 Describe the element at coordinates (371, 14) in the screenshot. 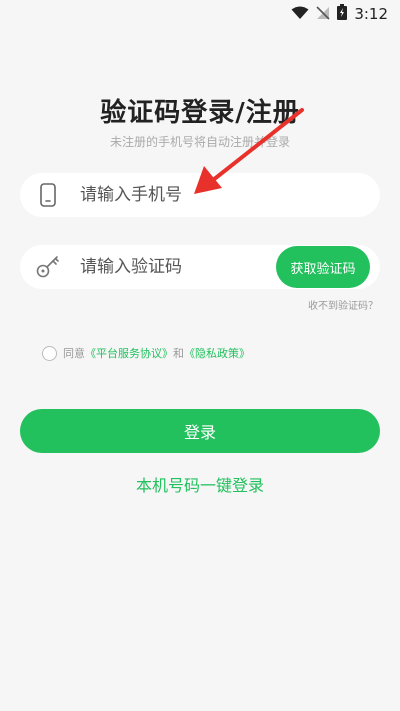

I see `status-time: 3:12` at that location.